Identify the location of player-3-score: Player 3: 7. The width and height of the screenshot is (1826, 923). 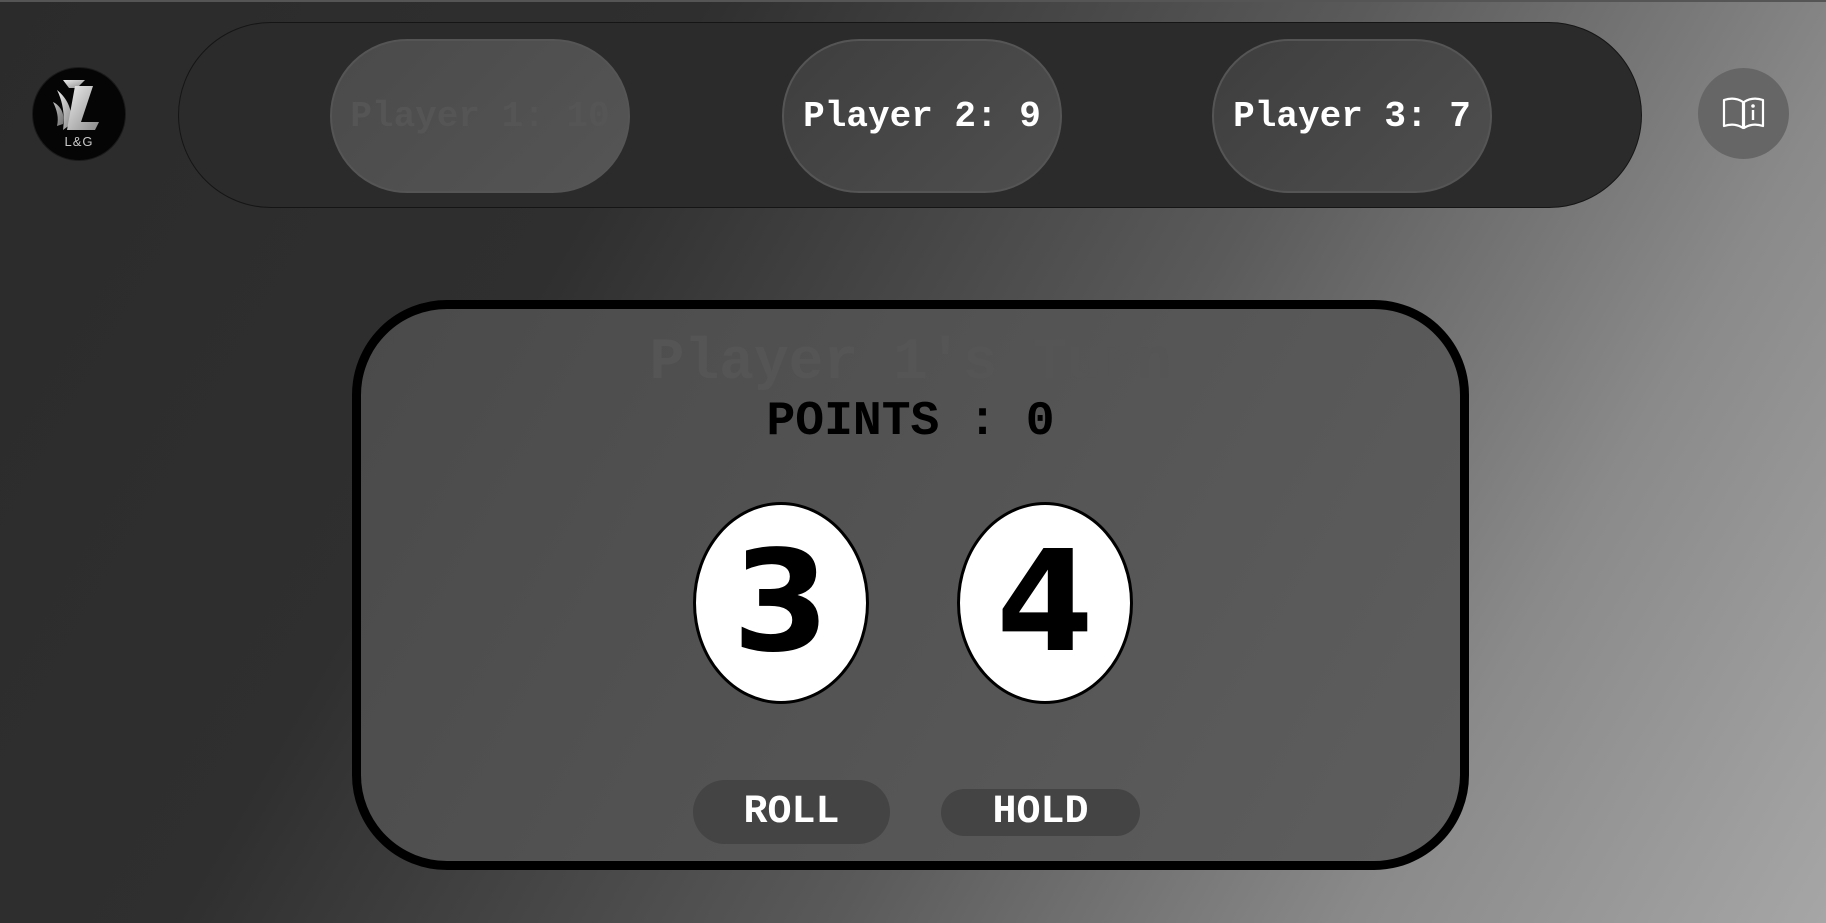
(1352, 116).